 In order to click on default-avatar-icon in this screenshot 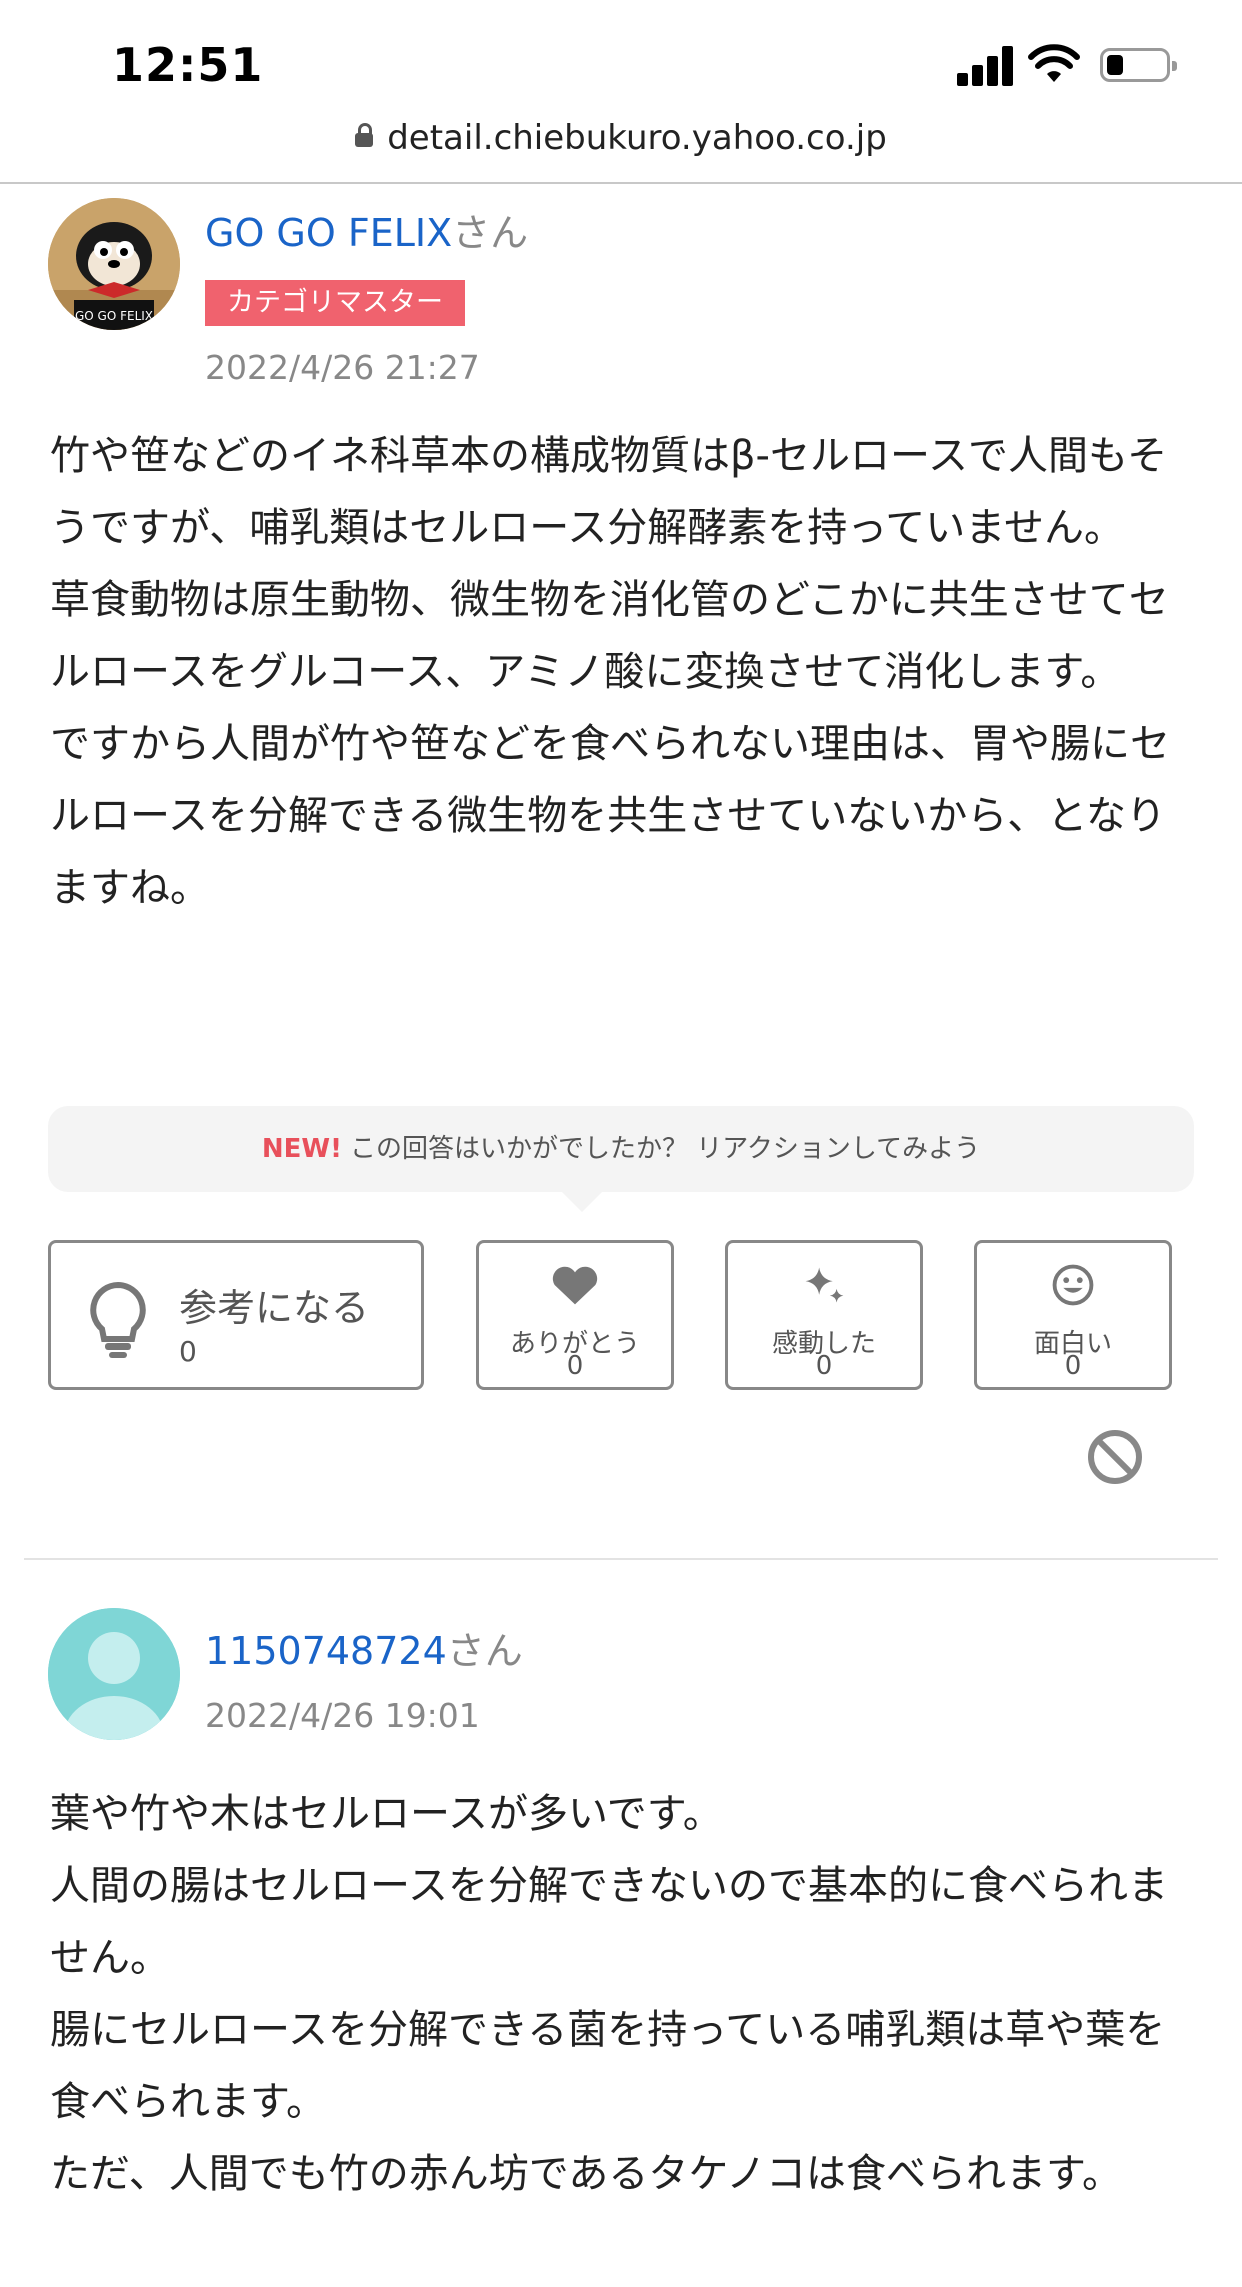, I will do `click(114, 1674)`.